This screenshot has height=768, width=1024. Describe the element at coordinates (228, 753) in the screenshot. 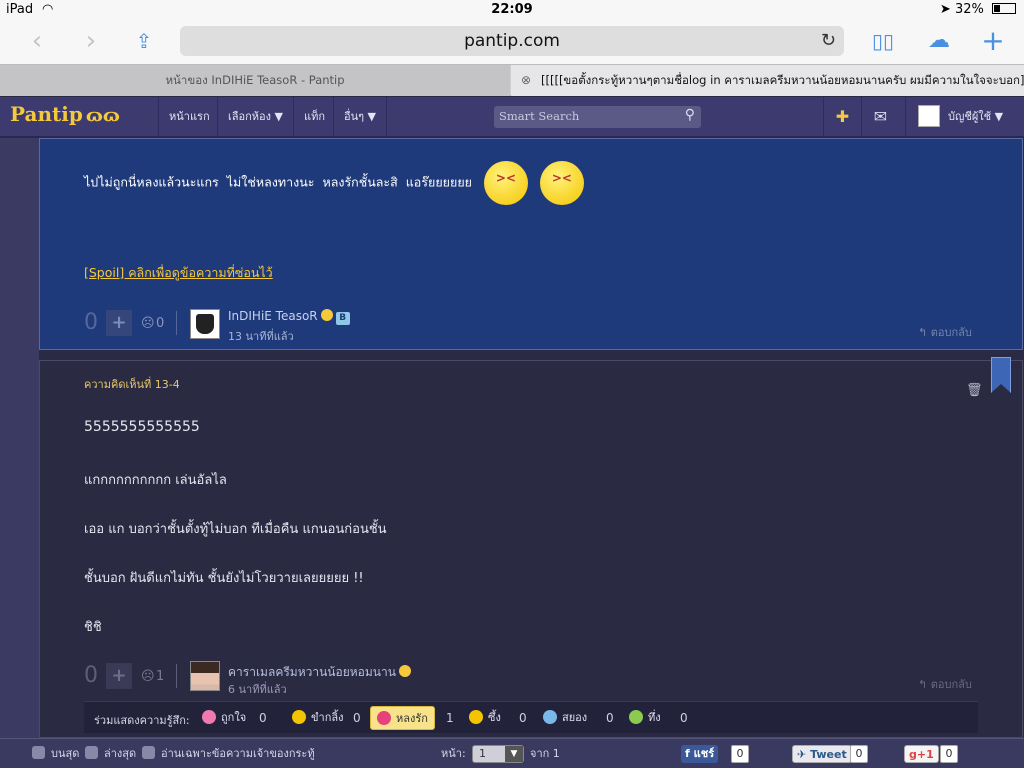

I see `owner-only-button: อ่านเฉพาะข้อความเจ้าของกระทู้` at that location.